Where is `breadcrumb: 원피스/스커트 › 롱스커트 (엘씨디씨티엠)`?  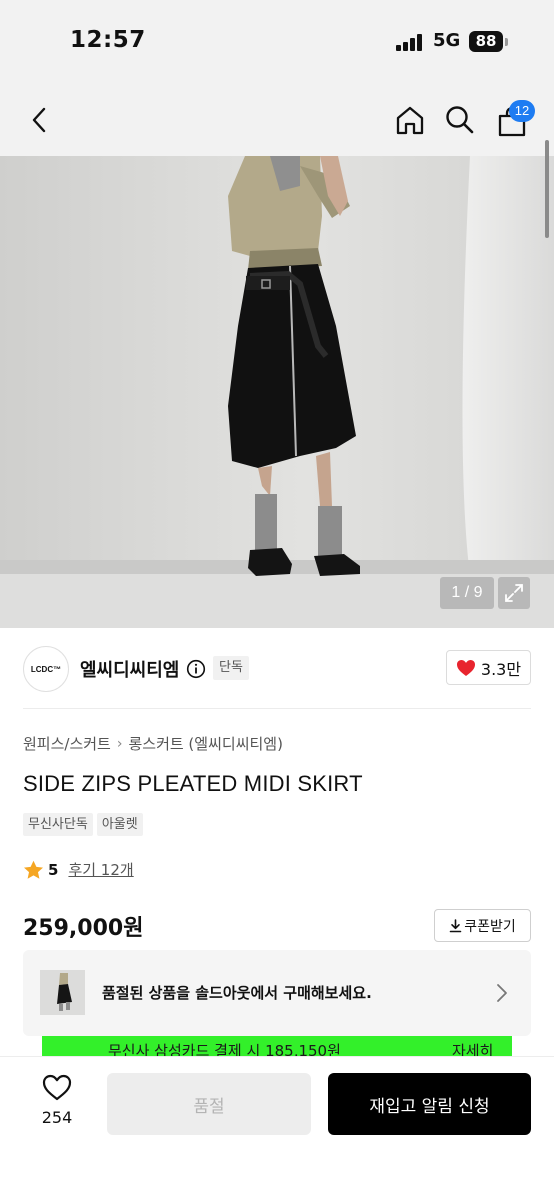
breadcrumb: 원피스/스커트 › 롱스커트 (엘씨디씨티엠) is located at coordinates (153, 743).